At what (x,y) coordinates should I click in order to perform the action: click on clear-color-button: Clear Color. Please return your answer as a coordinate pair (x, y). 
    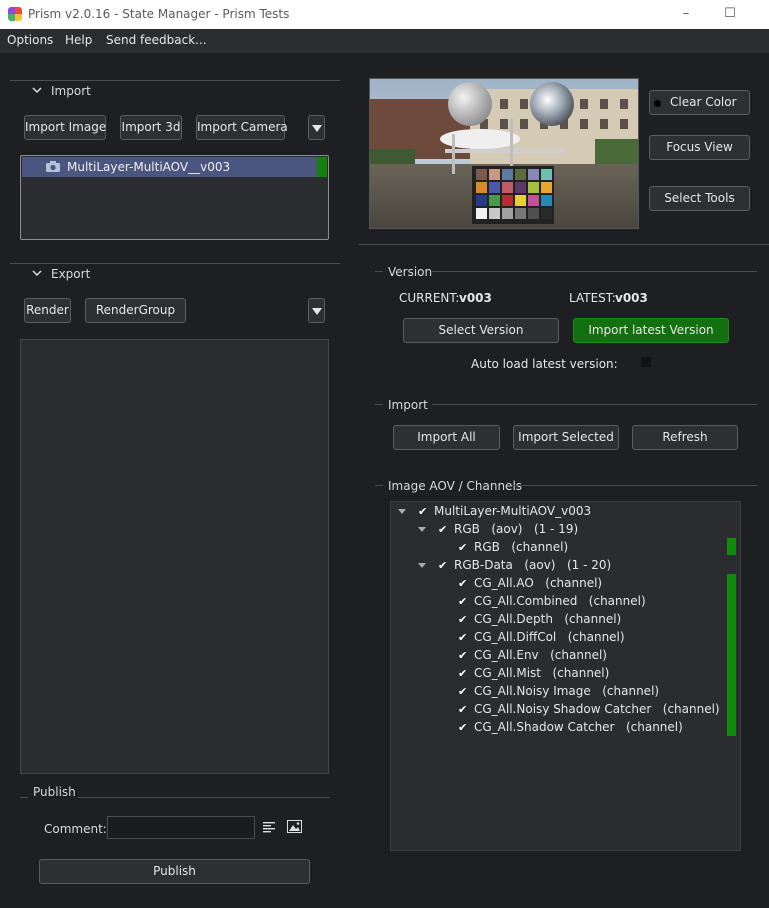
    Looking at the image, I should click on (699, 102).